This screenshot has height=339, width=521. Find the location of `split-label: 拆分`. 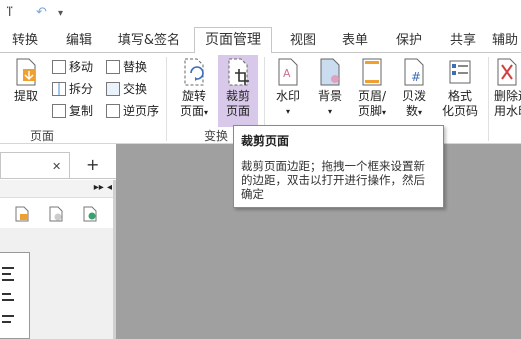

split-label: 拆分 is located at coordinates (81, 89).